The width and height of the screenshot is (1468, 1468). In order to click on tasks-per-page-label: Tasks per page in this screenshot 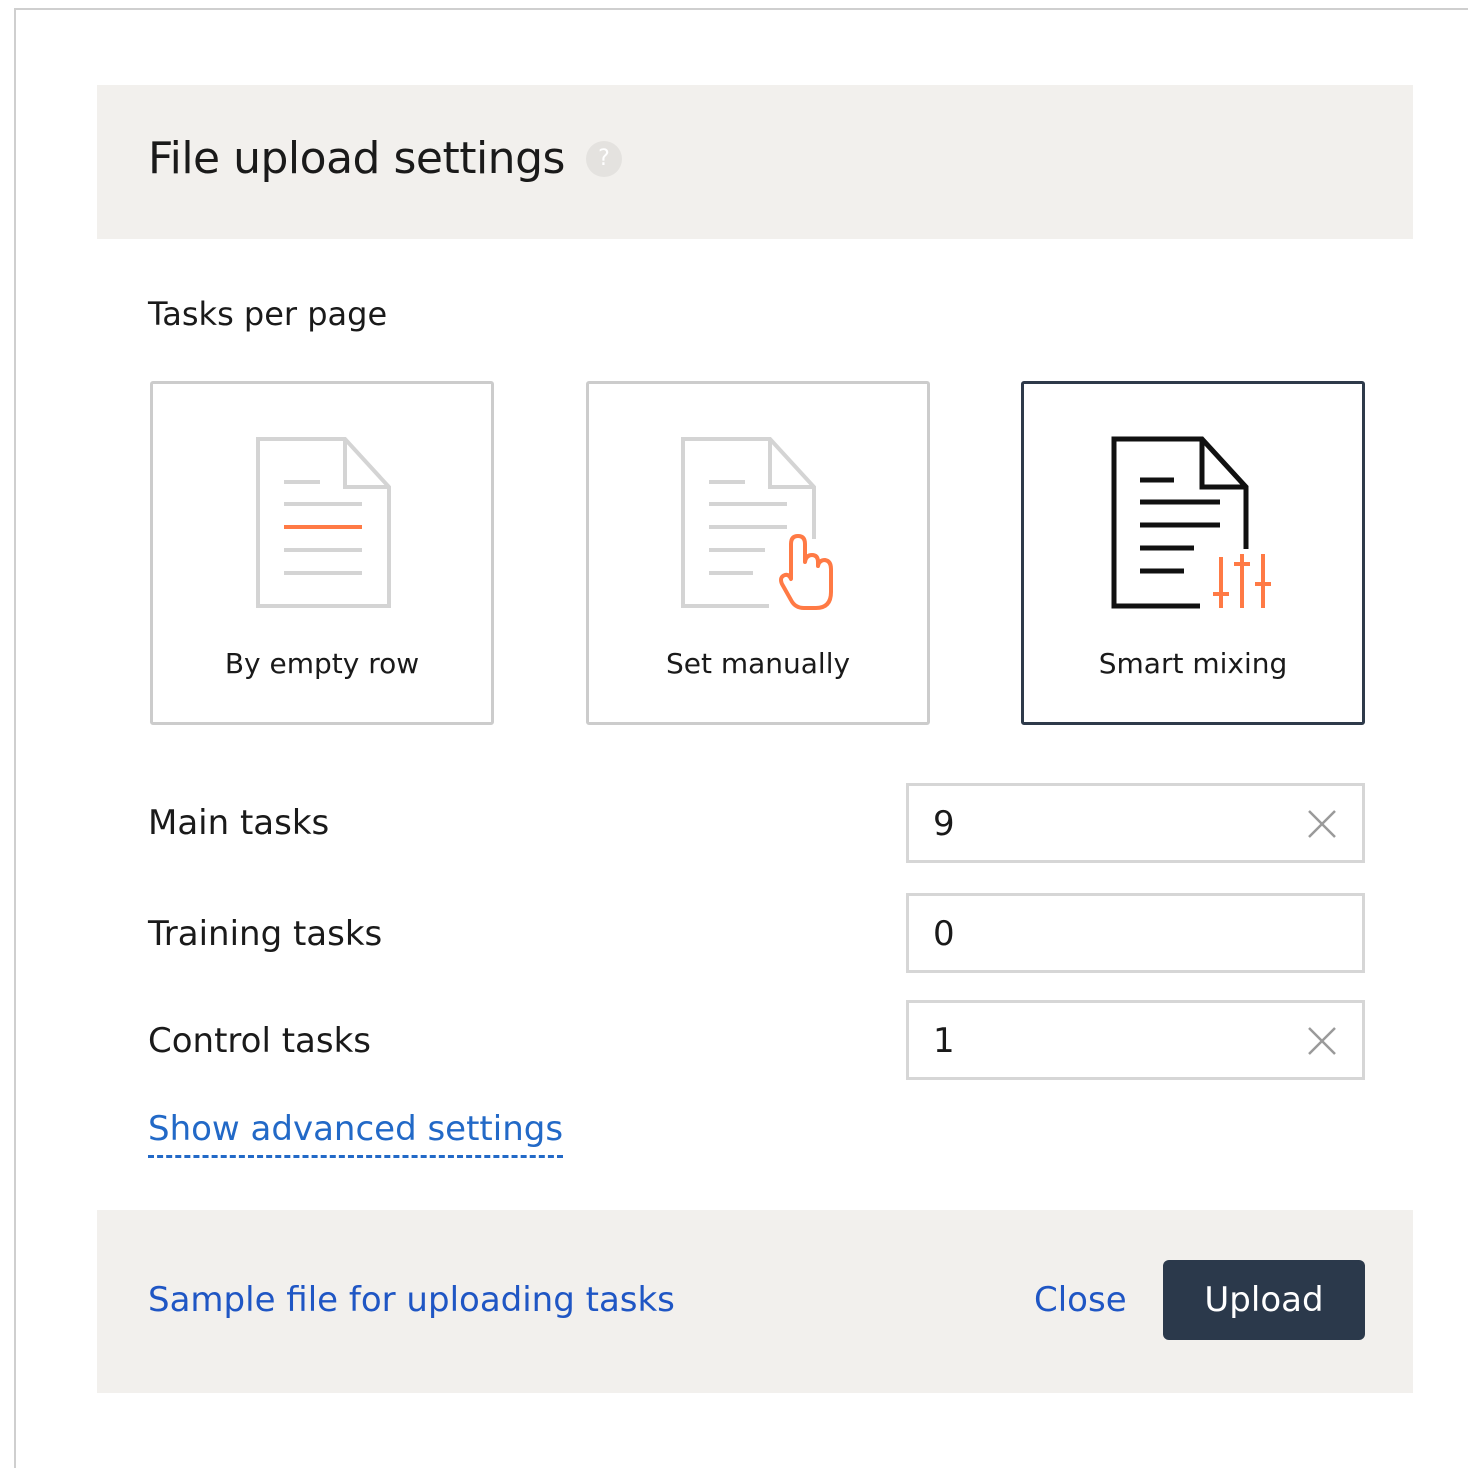, I will do `click(268, 314)`.